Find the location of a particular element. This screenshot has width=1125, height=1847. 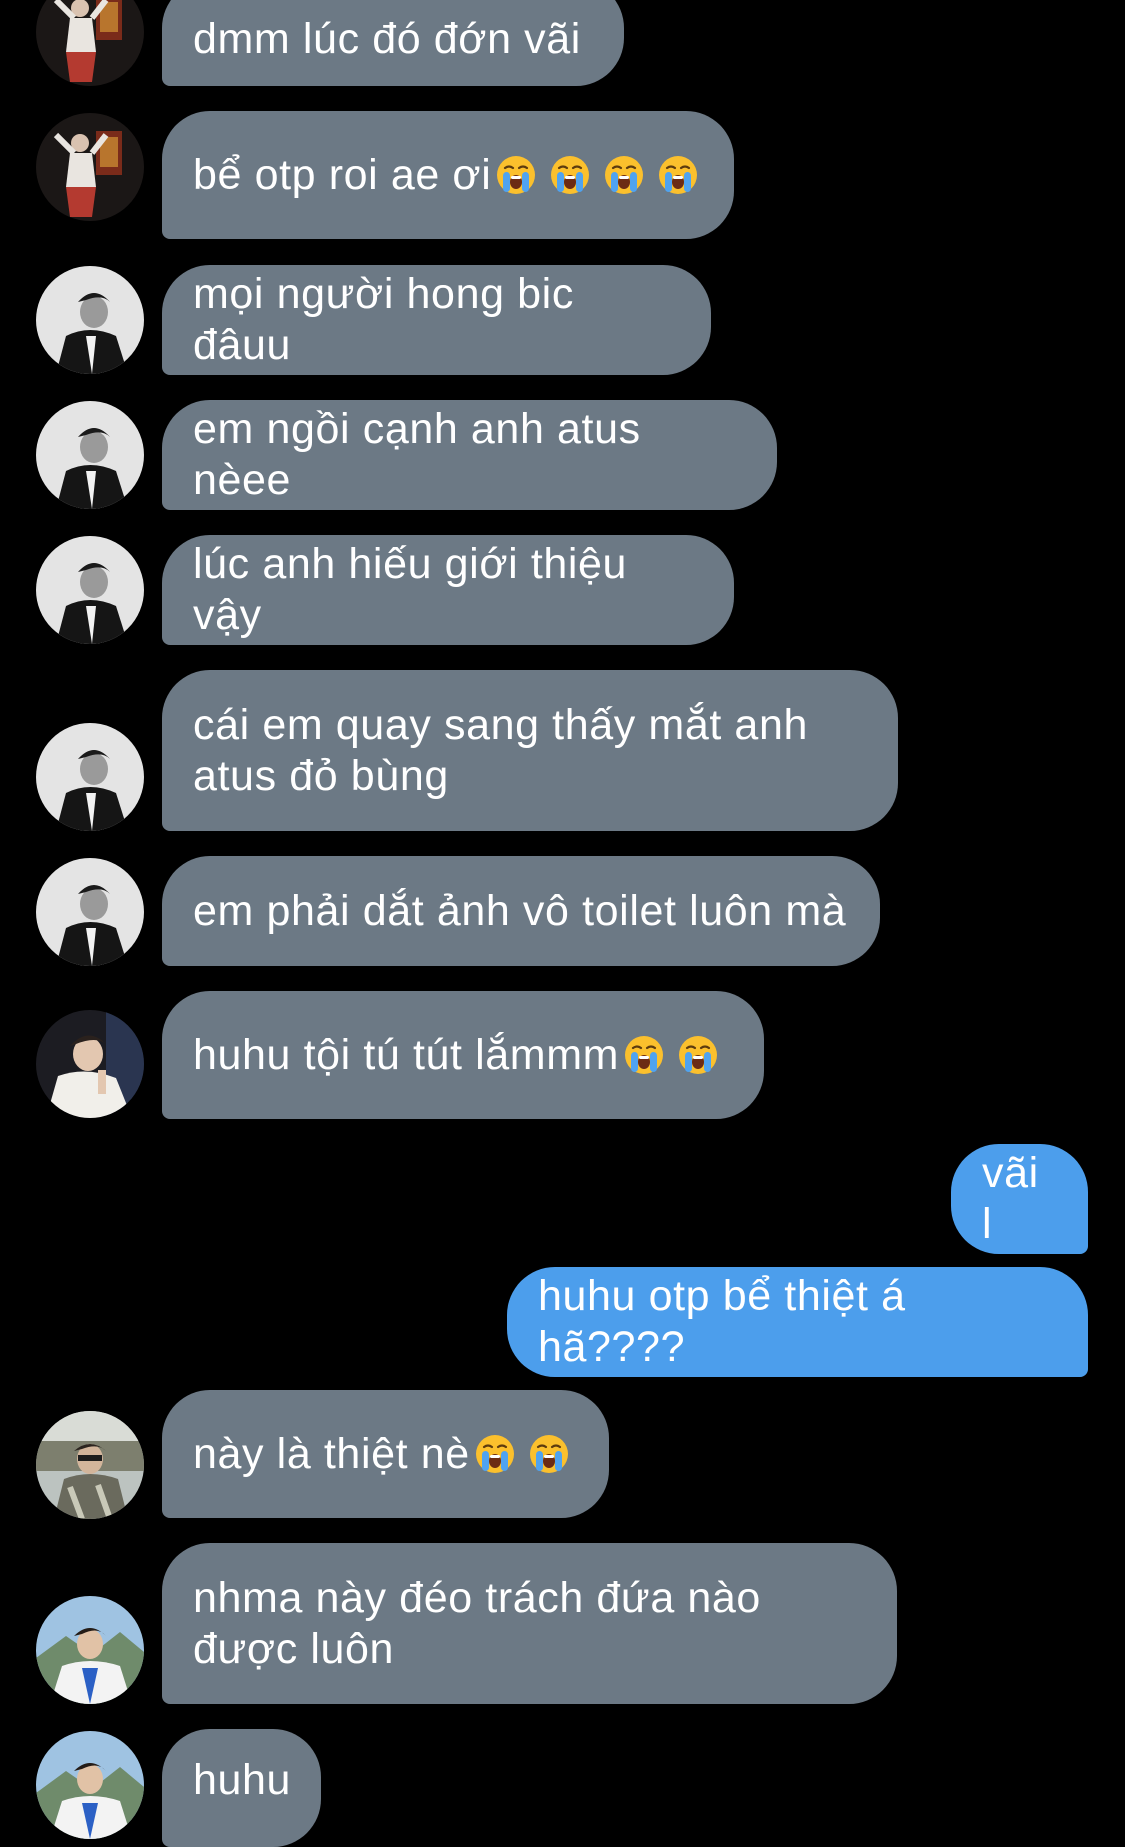

message-bubble-incoming: em phải dắt ảnh vô toilet luôn mà is located at coordinates (521, 911).